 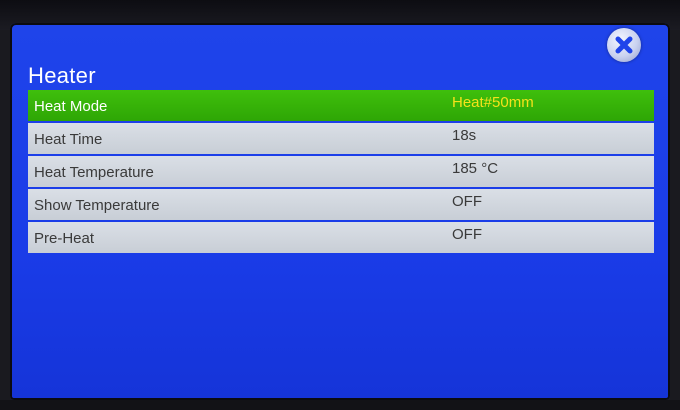 I want to click on setting-row-pre-heat: Pre-Heat OFF, so click(x=341, y=237).